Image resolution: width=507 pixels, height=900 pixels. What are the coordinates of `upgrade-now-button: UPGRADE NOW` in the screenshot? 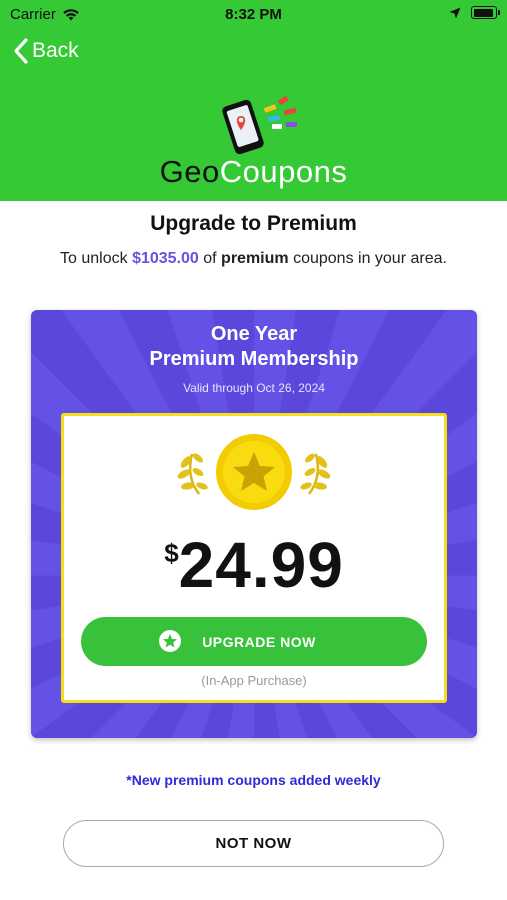 It's located at (254, 641).